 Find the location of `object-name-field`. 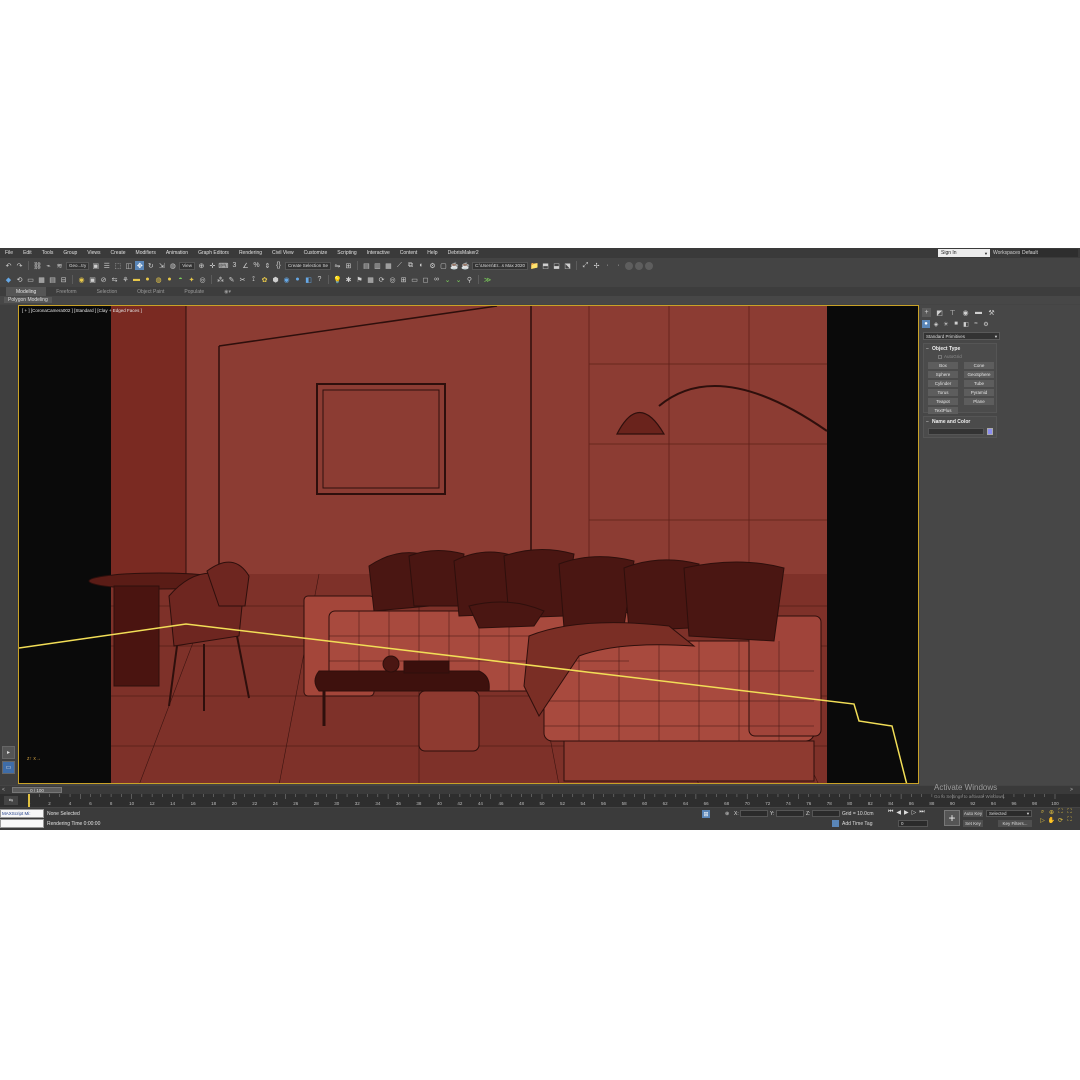

object-name-field is located at coordinates (956, 431).